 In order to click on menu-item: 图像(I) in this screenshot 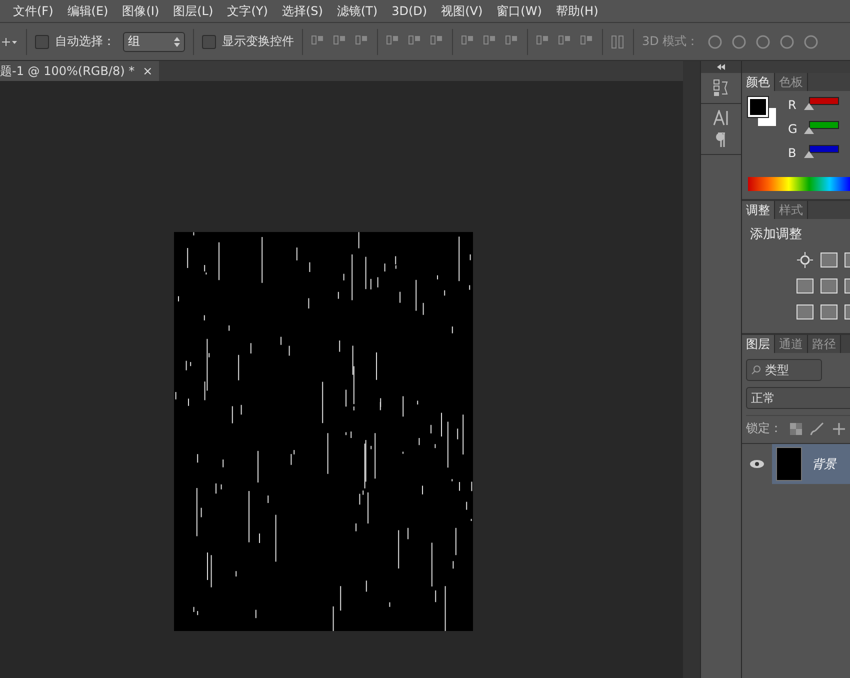, I will do `click(140, 11)`.